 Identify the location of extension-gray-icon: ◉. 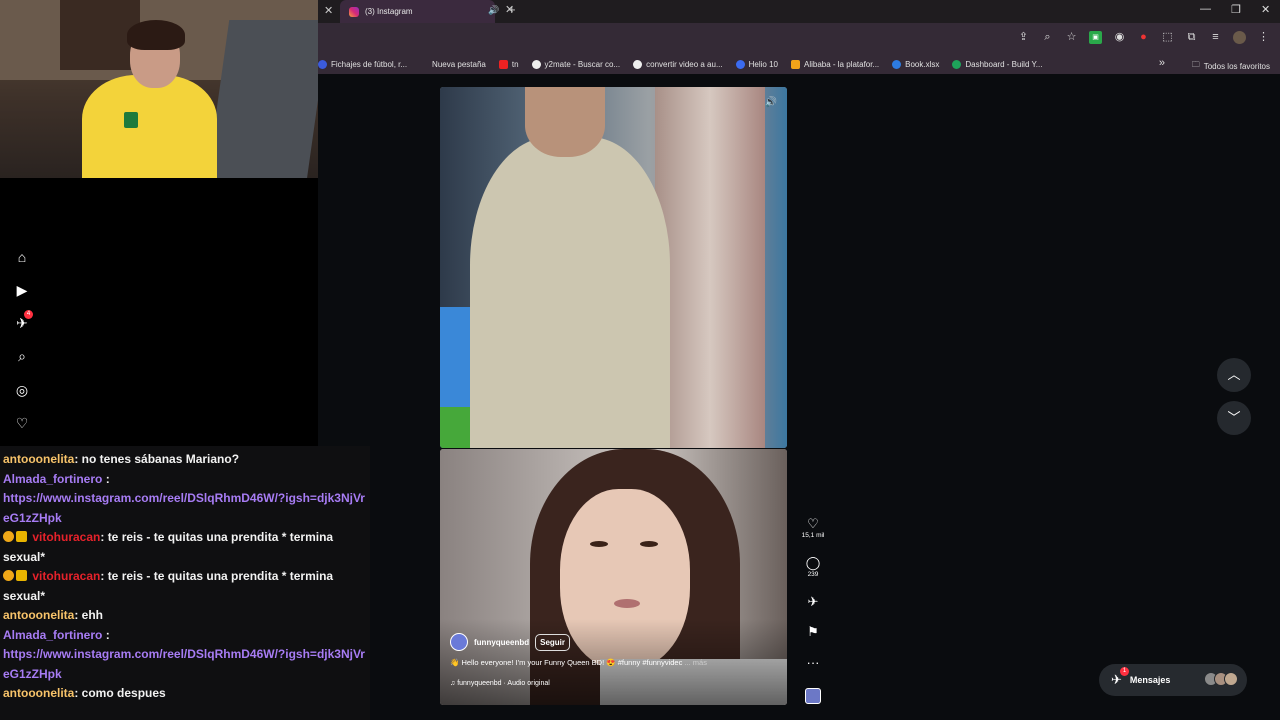
(1119, 37).